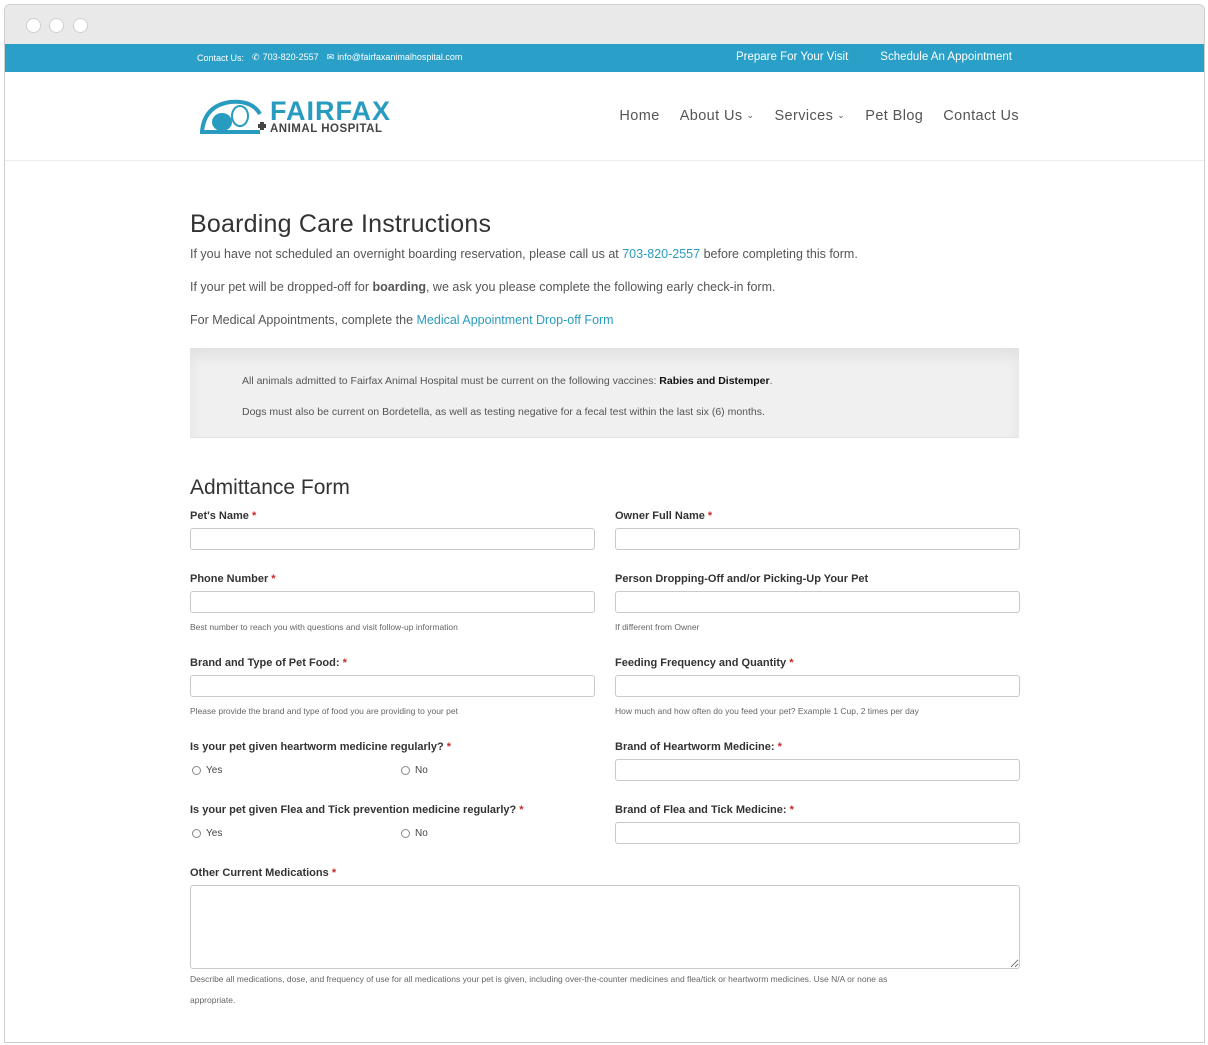 The height and width of the screenshot is (1045, 1208). What do you see at coordinates (270, 487) in the screenshot?
I see `form-title: Admittance Form` at bounding box center [270, 487].